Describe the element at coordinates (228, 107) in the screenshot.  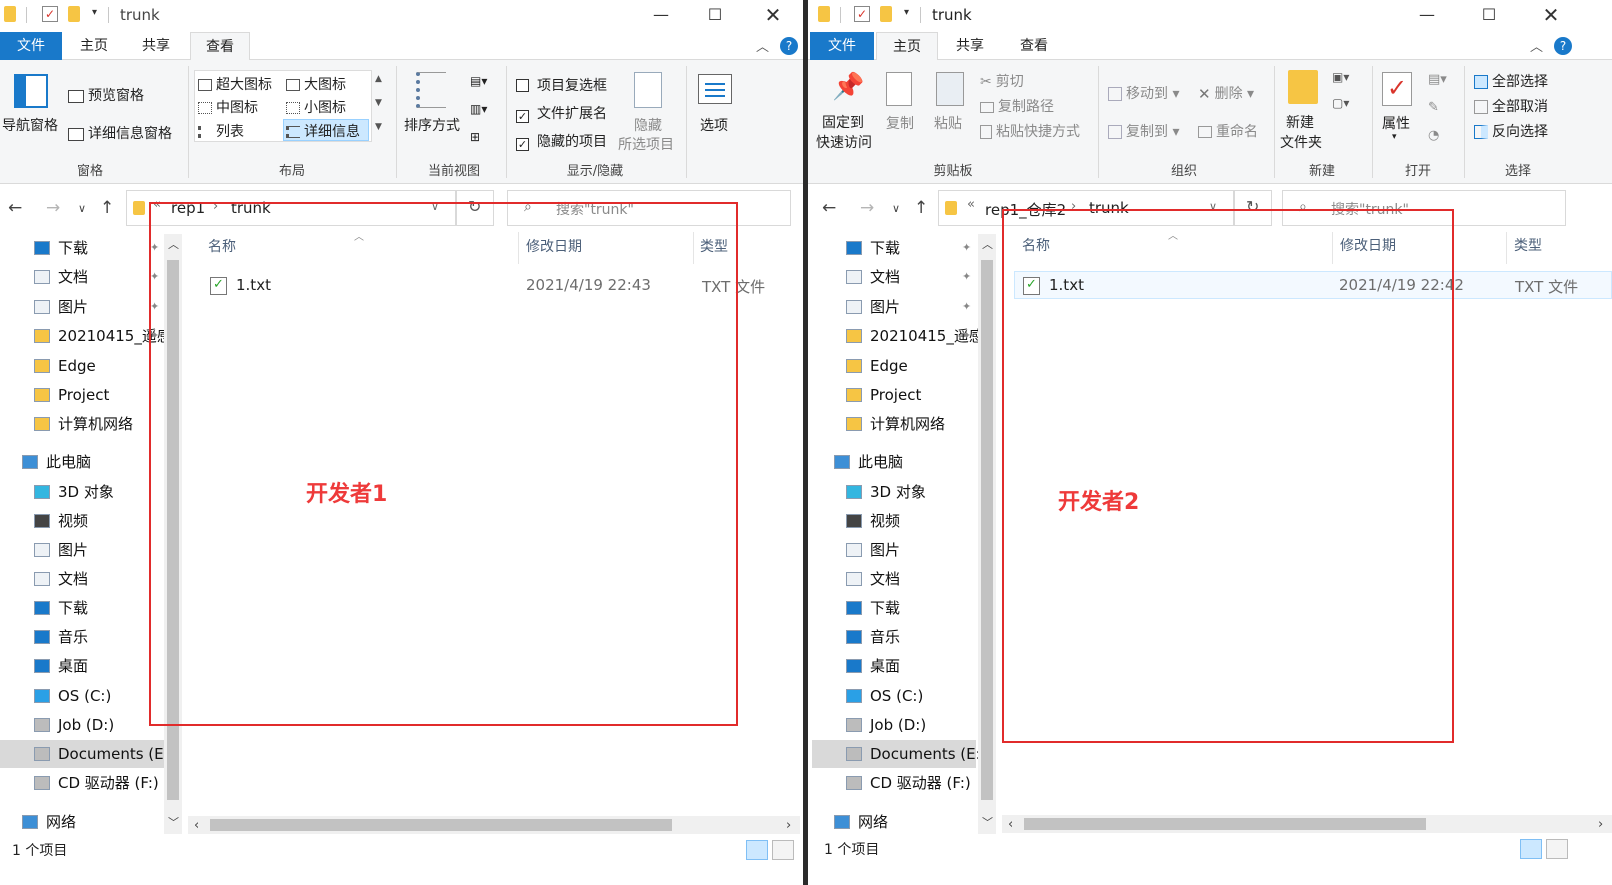
I see `layout-medium-icons: 中图标` at that location.